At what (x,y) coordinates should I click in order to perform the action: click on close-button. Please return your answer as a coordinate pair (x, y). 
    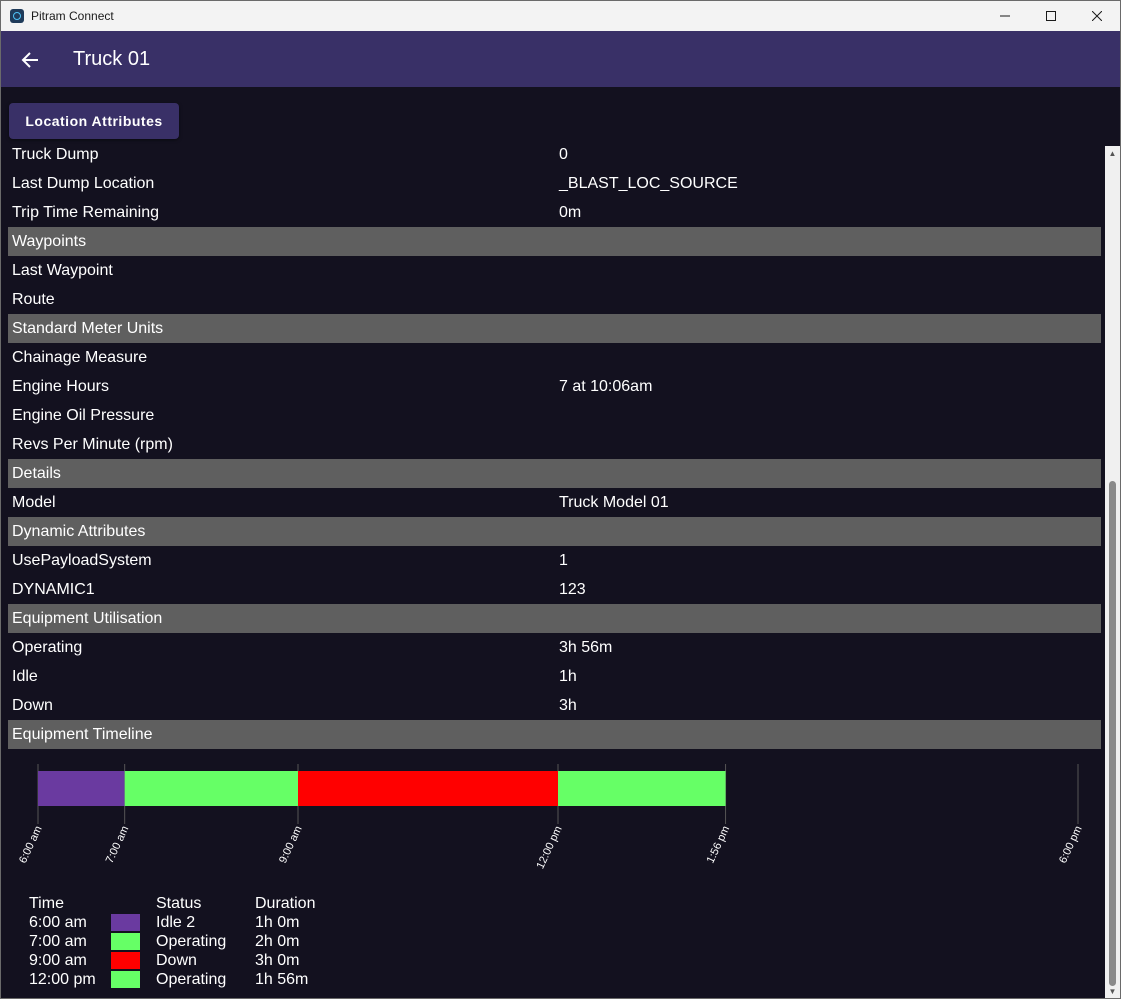
    Looking at the image, I should click on (1097, 16).